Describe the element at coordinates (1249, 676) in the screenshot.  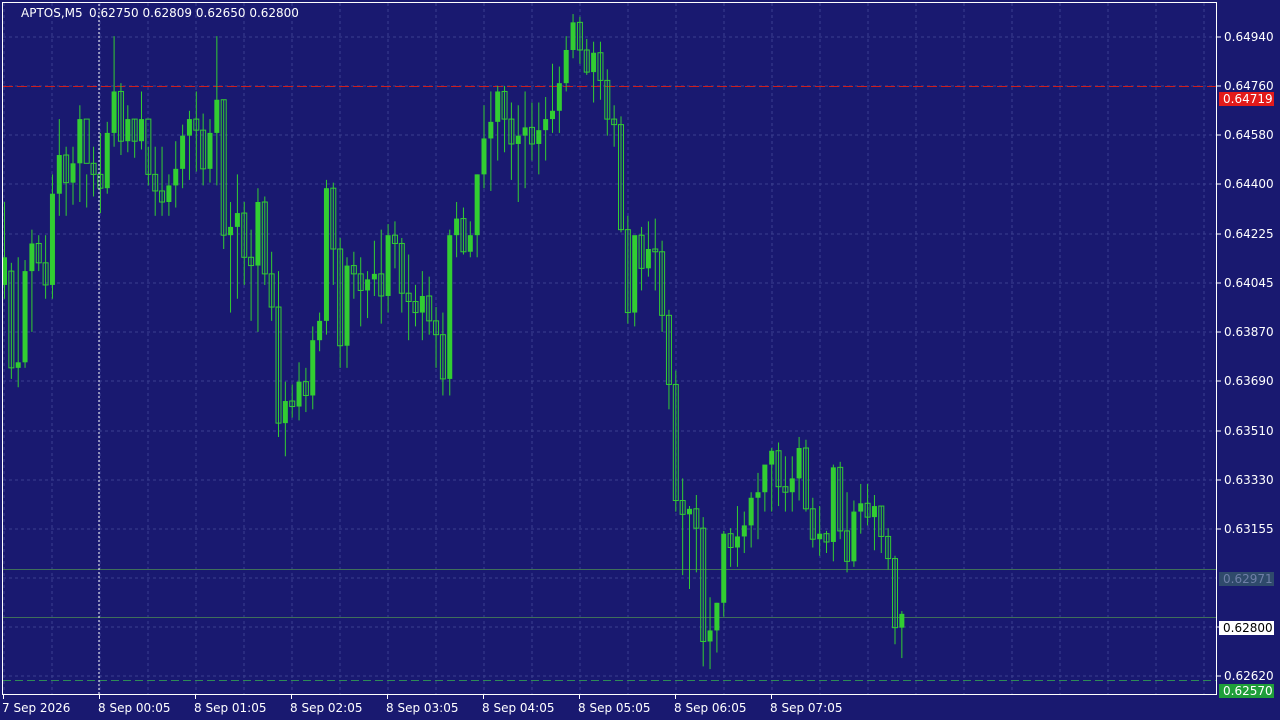
I see `price-tick-label: 0.62620` at that location.